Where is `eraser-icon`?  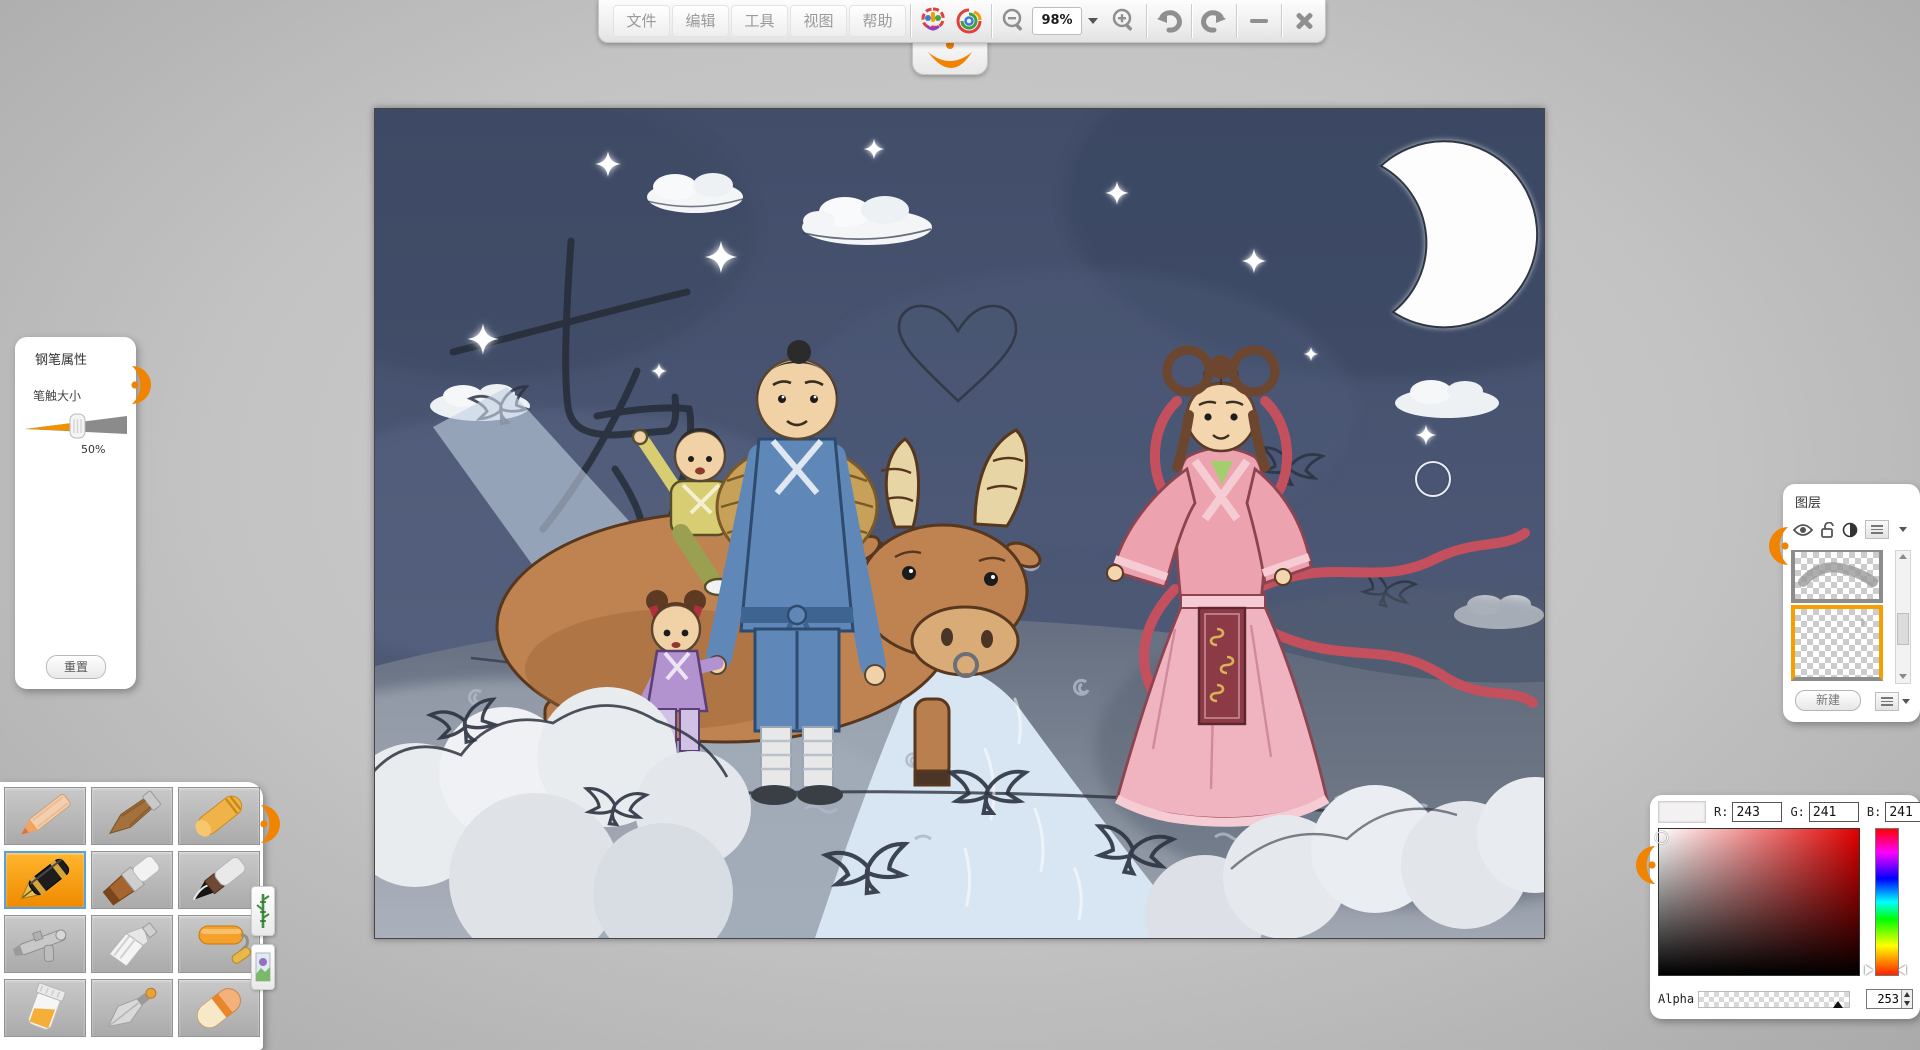 eraser-icon is located at coordinates (219, 1008).